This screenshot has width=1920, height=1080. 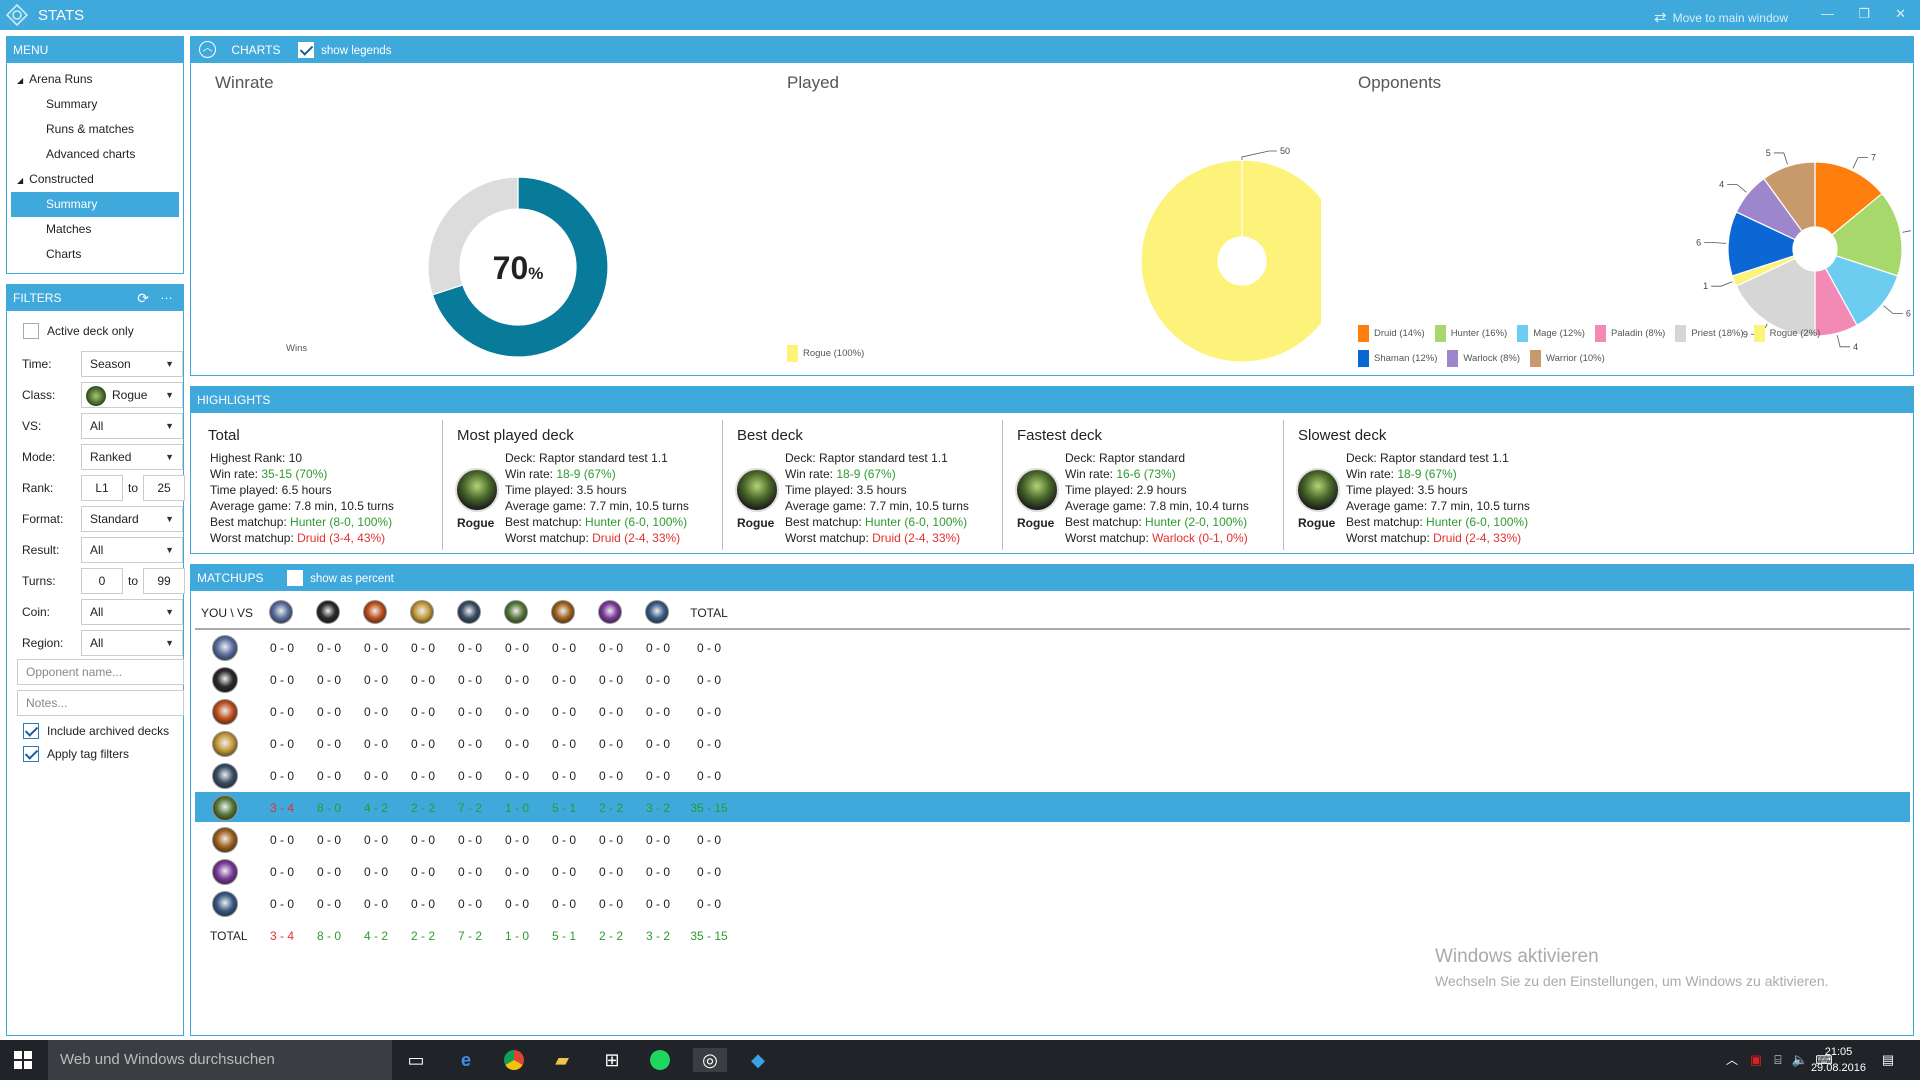 I want to click on total-cell: 5 - 1, so click(x=563, y=936).